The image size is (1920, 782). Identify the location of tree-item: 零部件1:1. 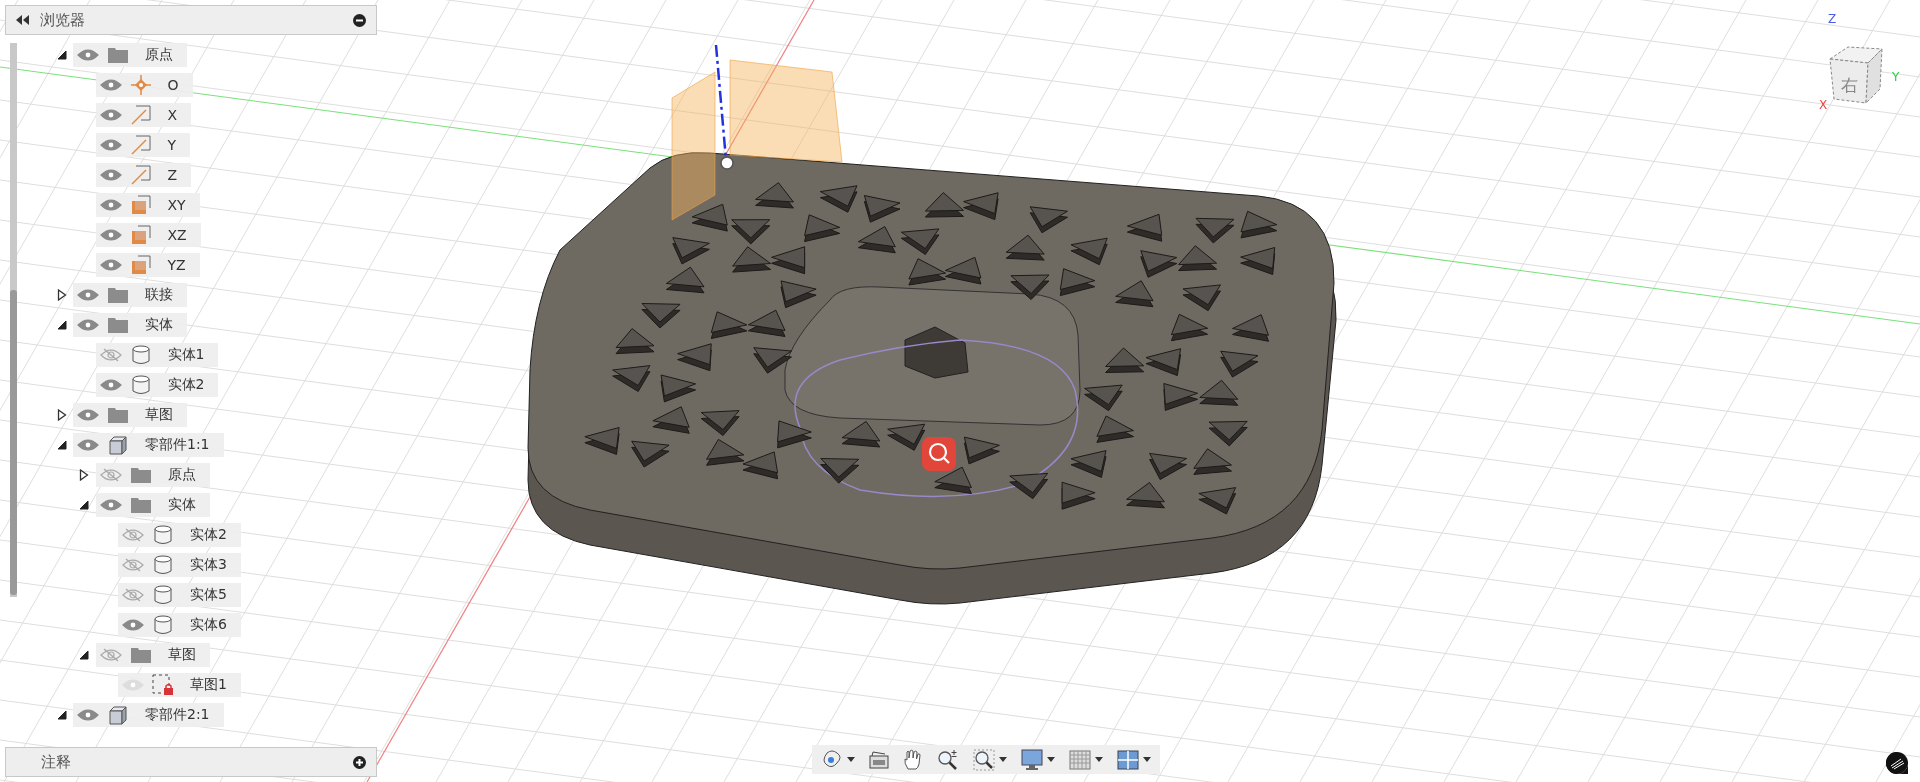
(148, 445).